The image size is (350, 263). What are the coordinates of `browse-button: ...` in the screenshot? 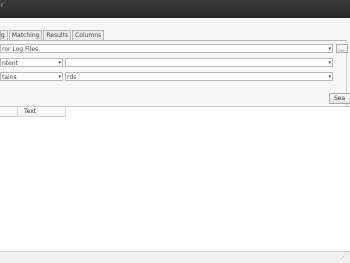 It's located at (342, 48).